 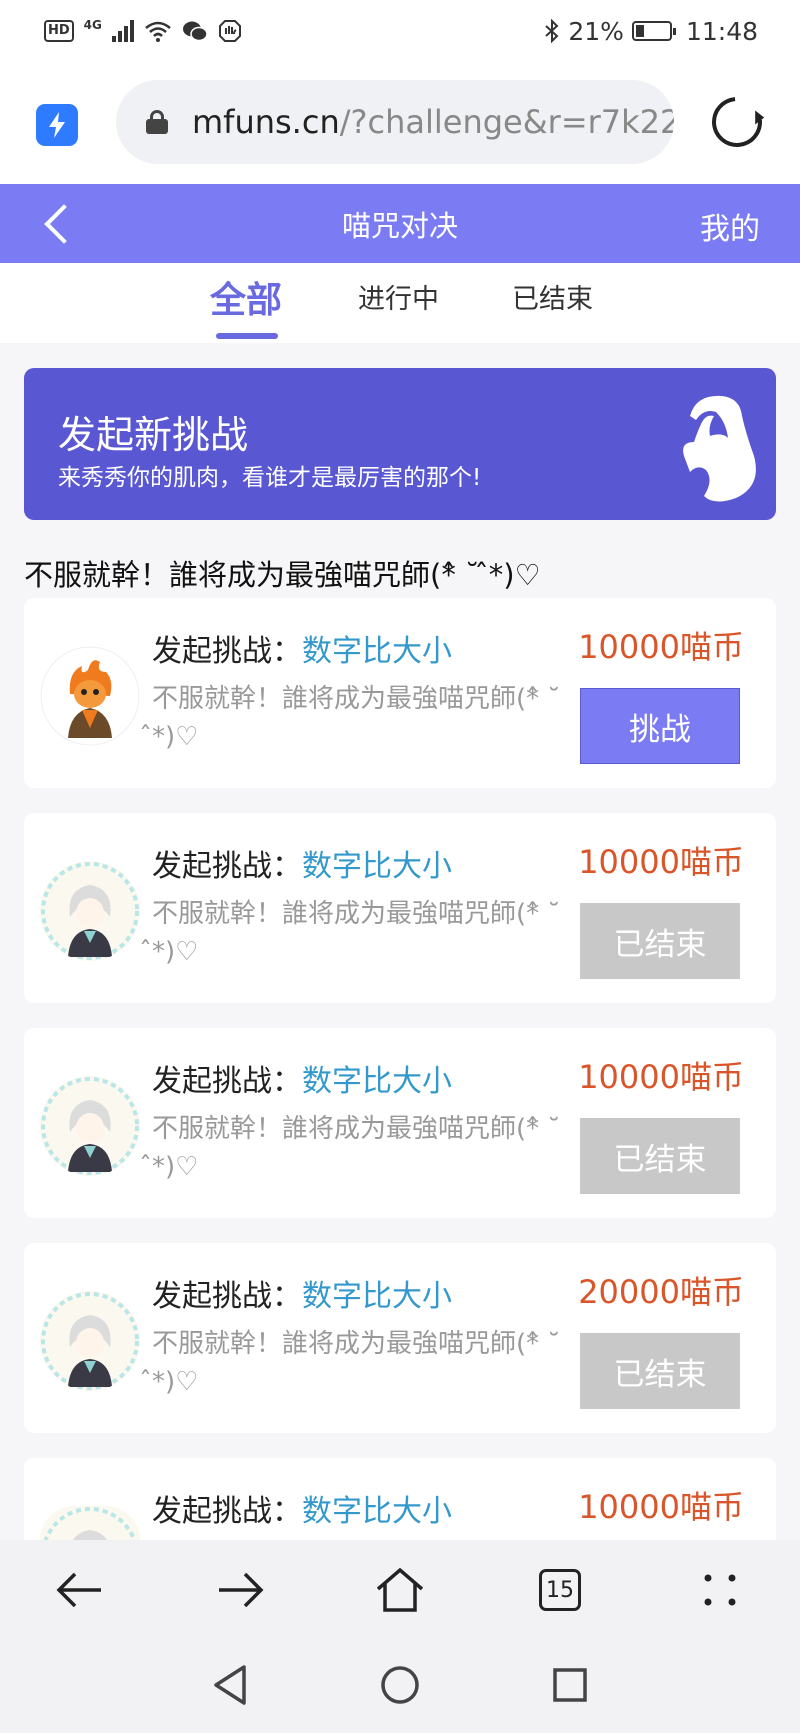 I want to click on tabs-icon: 15, so click(x=560, y=1590).